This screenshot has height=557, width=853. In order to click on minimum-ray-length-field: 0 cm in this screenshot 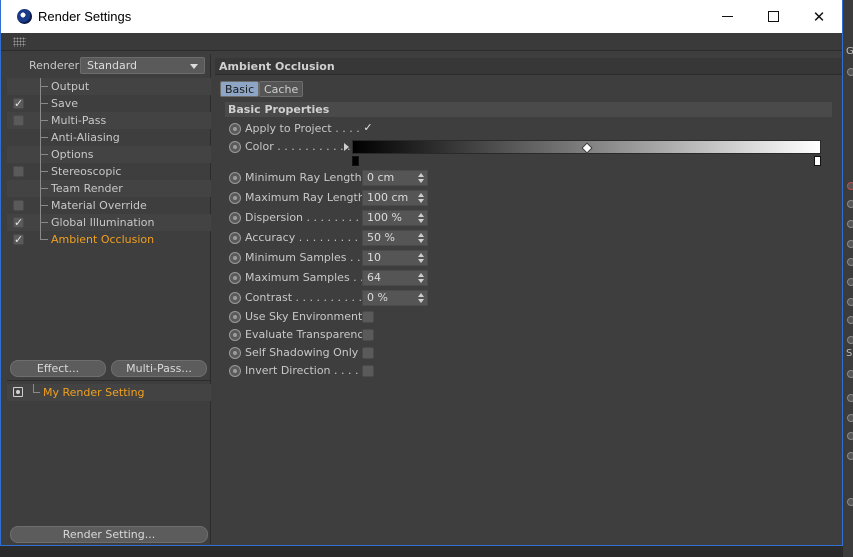, I will do `click(395, 178)`.